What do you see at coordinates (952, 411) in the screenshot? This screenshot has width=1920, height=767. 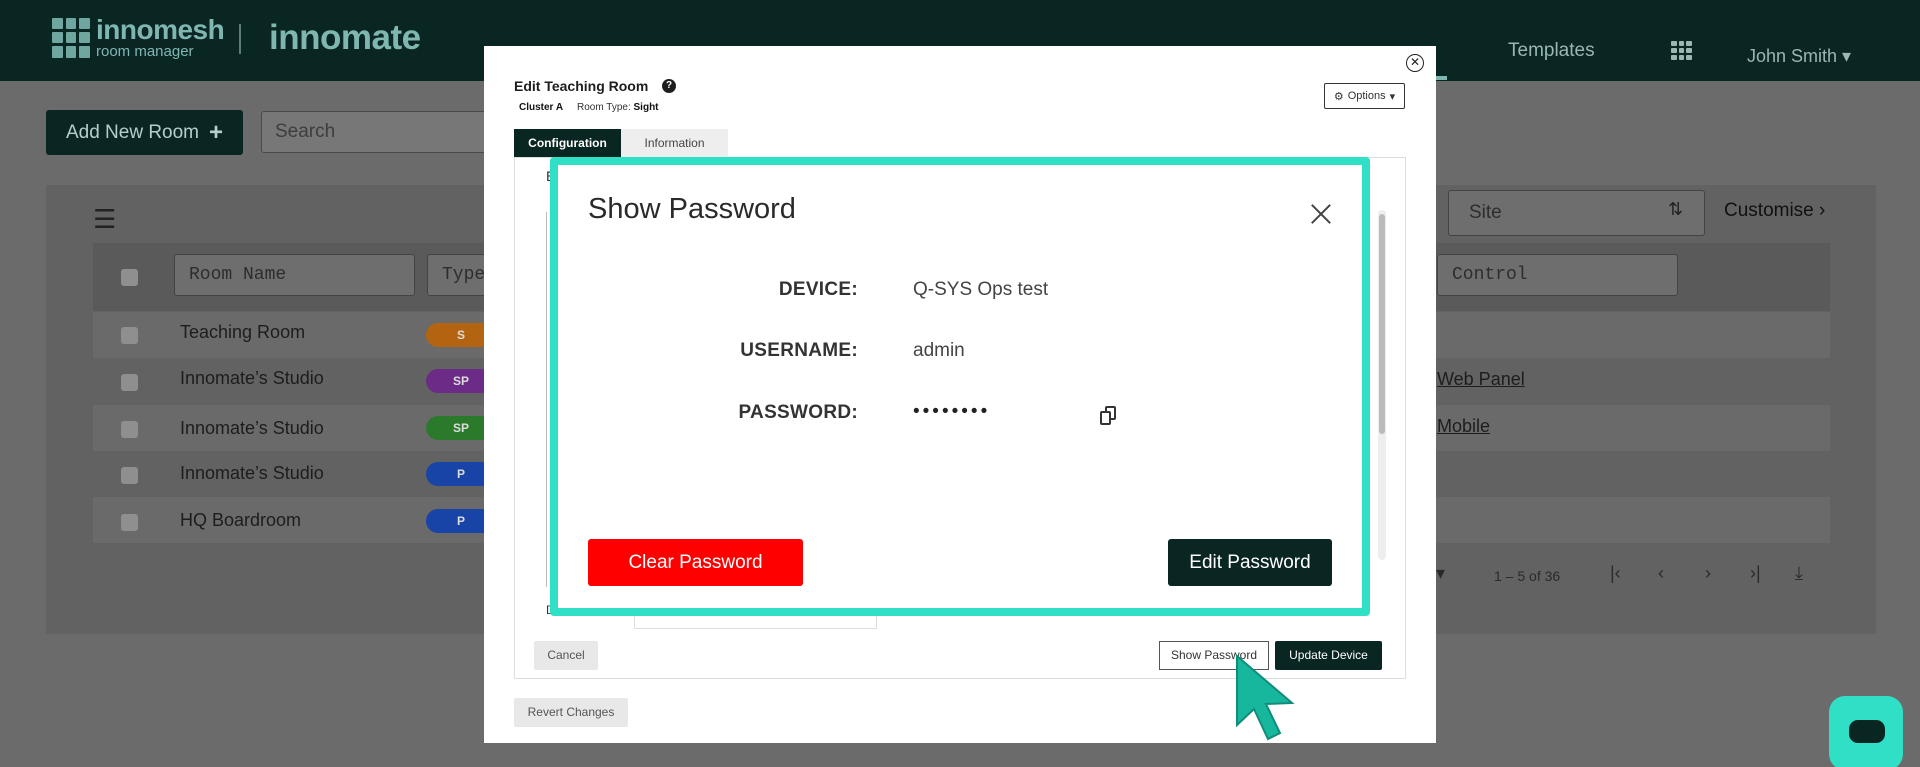 I see `password-value: ••••••••` at bounding box center [952, 411].